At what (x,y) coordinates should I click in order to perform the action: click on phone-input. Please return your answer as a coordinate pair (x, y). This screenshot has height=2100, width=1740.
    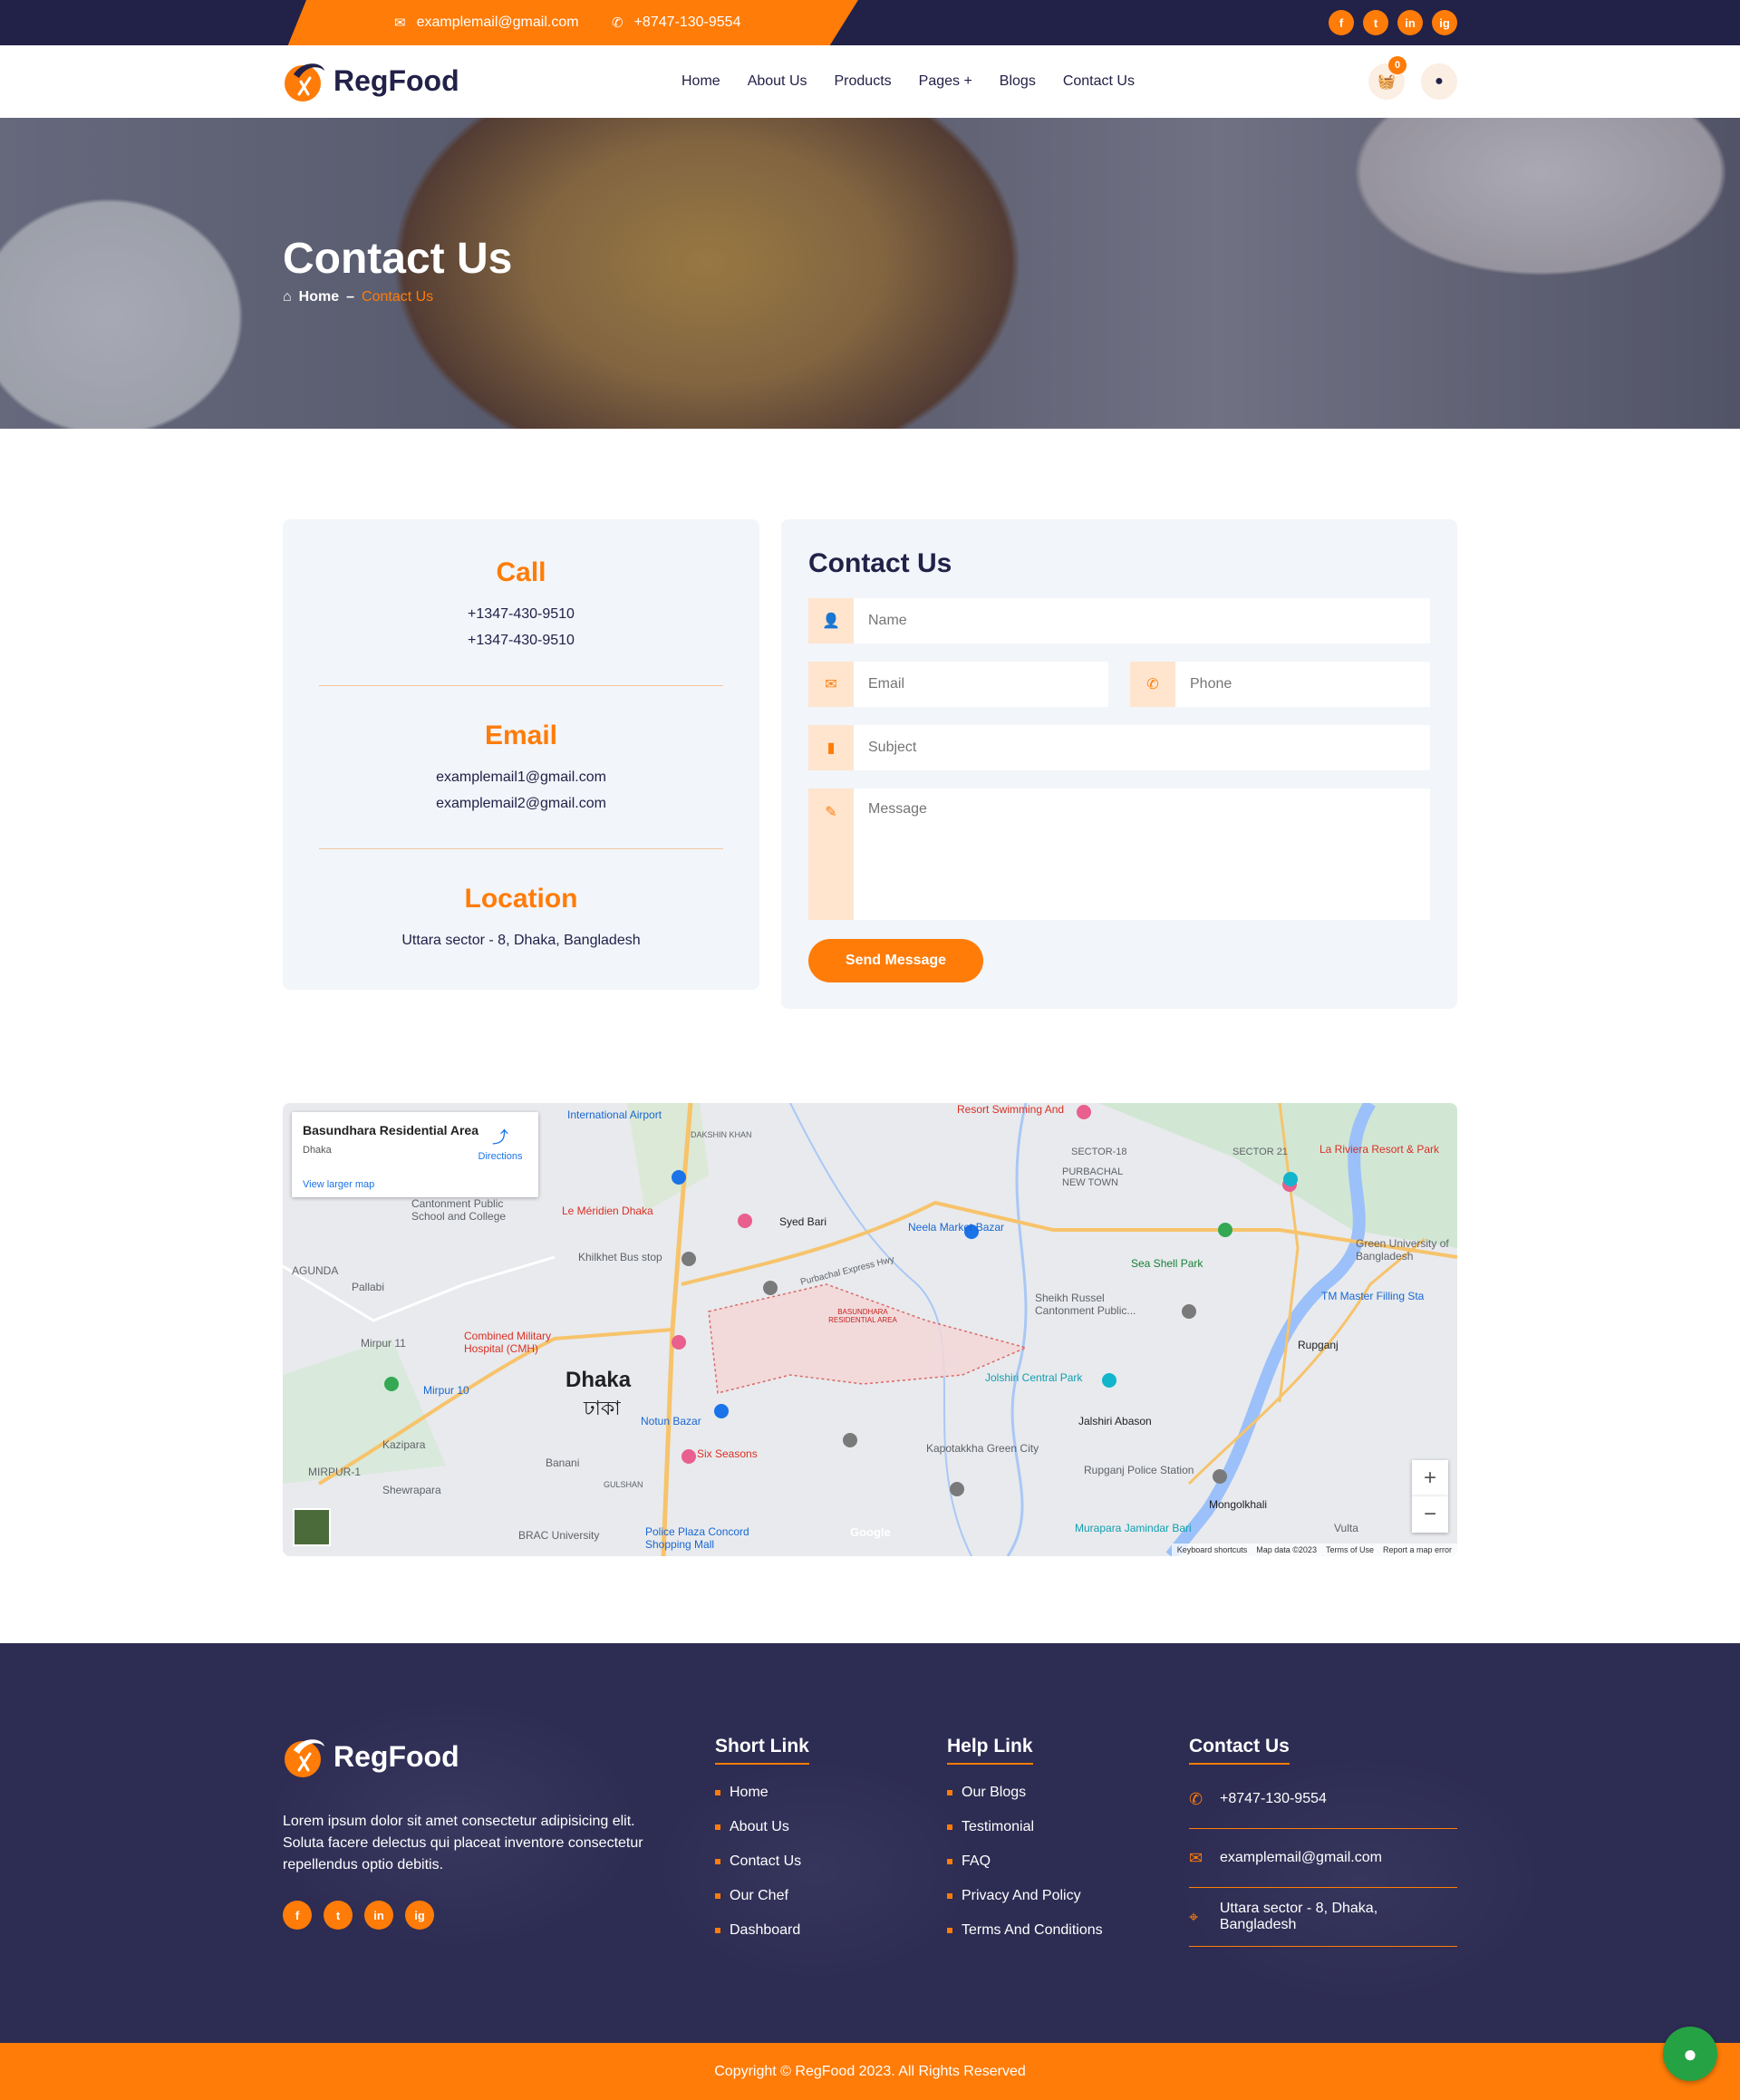
    Looking at the image, I should click on (1302, 684).